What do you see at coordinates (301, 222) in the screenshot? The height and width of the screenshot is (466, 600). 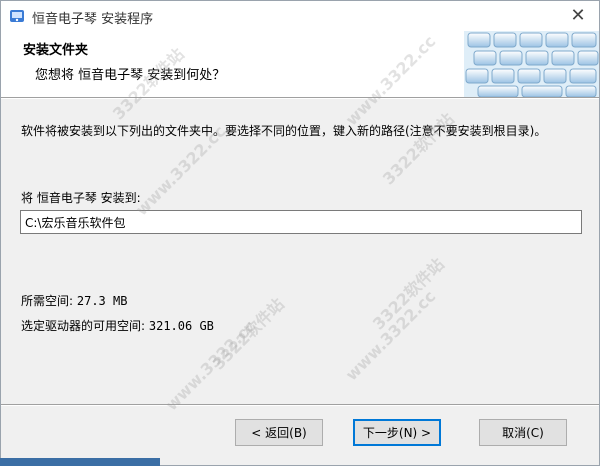 I see `install-path-input` at bounding box center [301, 222].